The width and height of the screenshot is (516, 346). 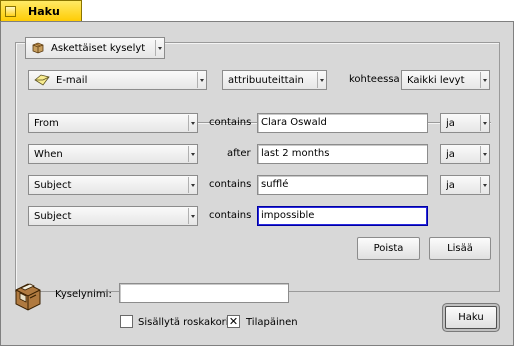 I want to click on query-name-label: Kyselynimi:, so click(x=83, y=294).